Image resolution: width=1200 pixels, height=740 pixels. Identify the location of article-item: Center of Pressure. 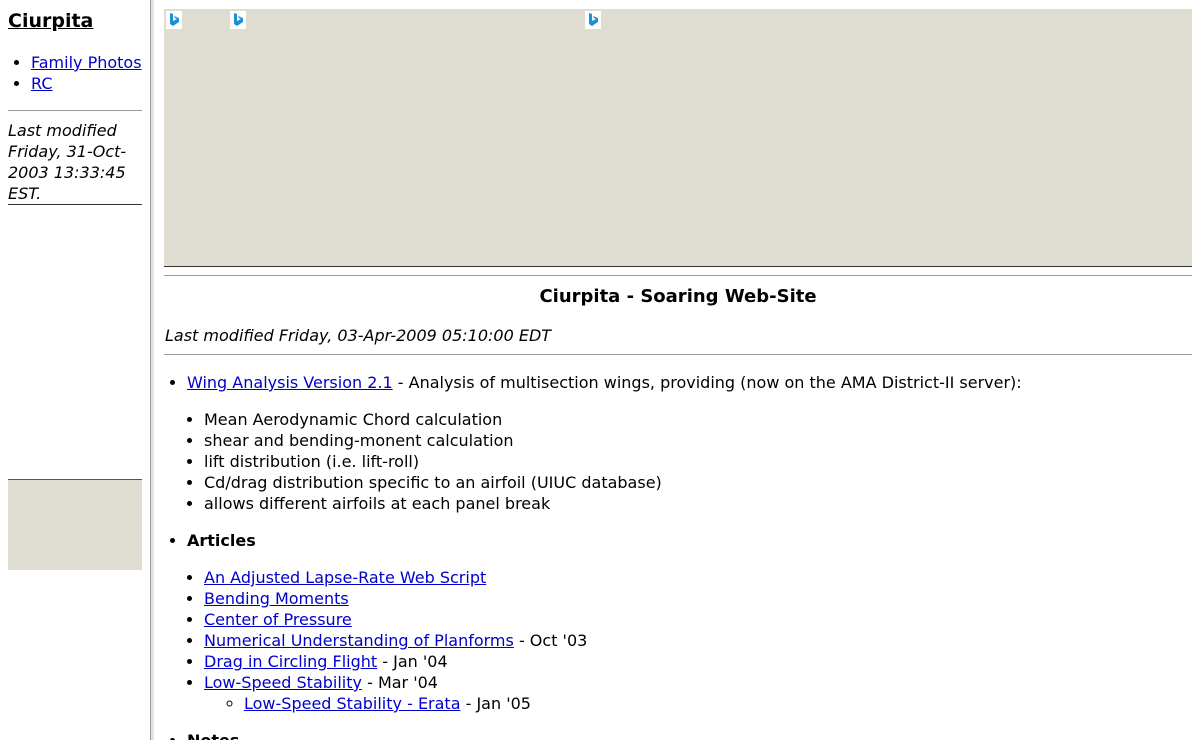
(698, 619).